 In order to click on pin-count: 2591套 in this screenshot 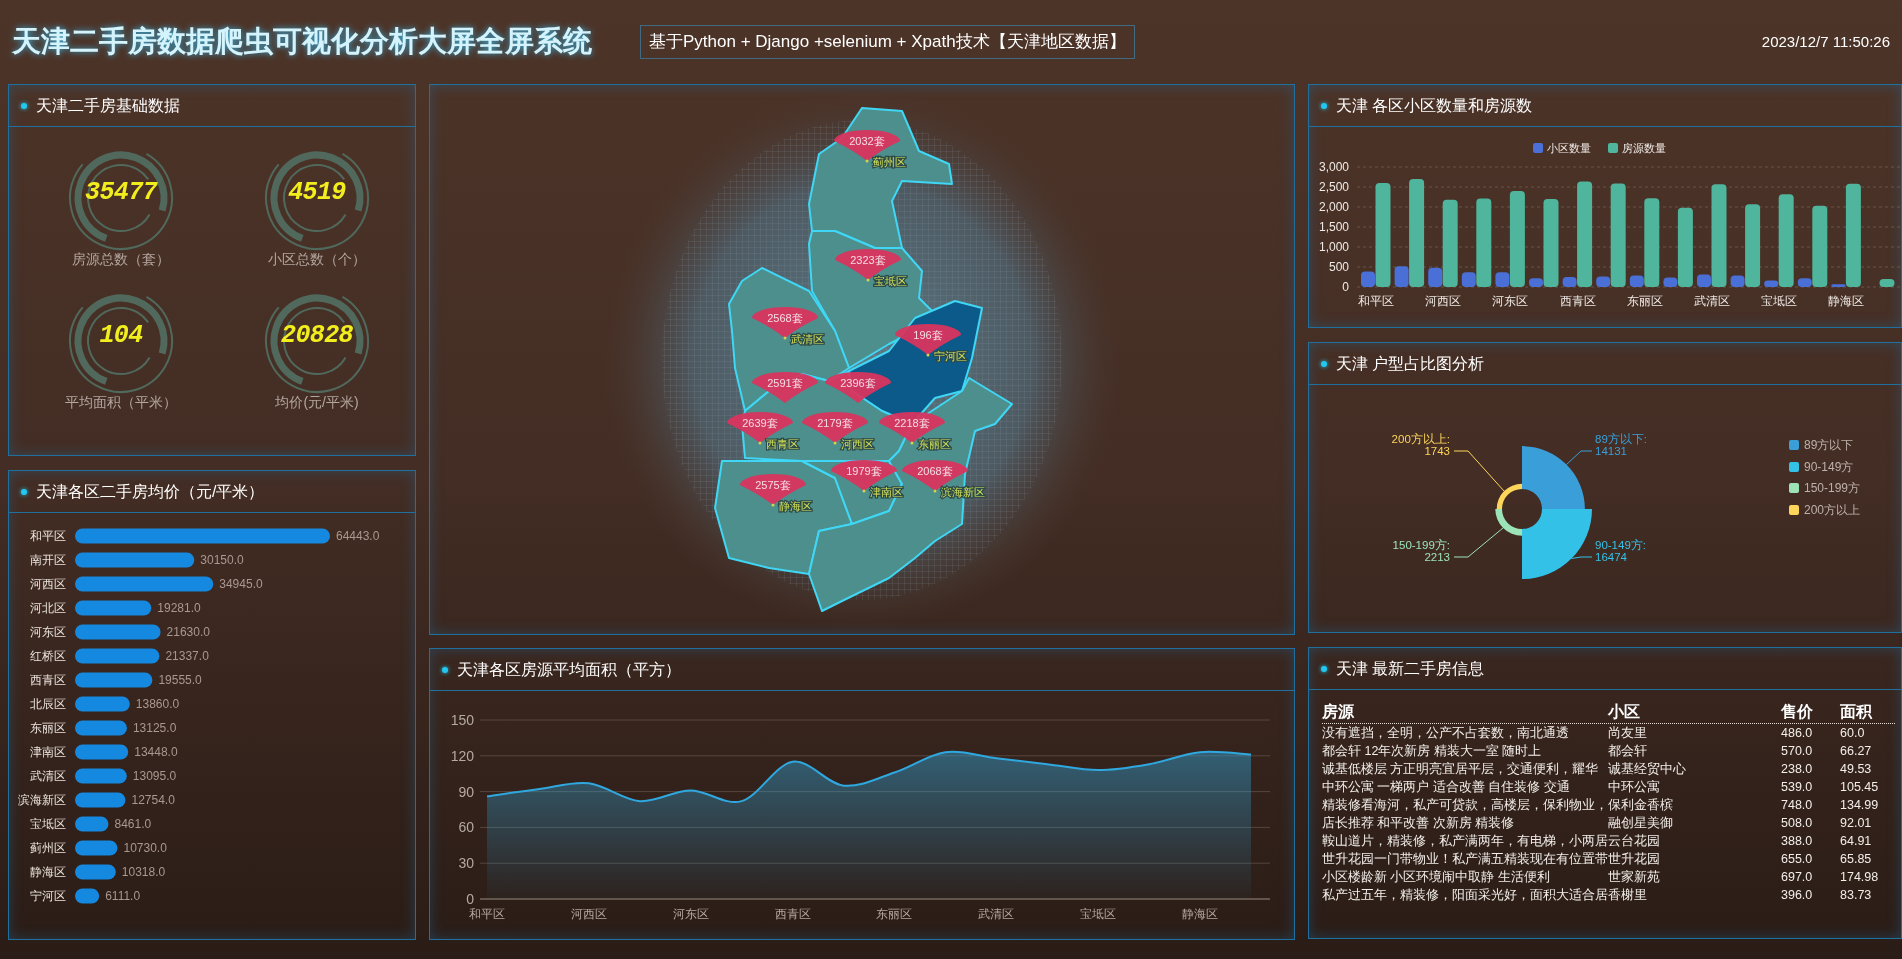, I will do `click(785, 383)`.